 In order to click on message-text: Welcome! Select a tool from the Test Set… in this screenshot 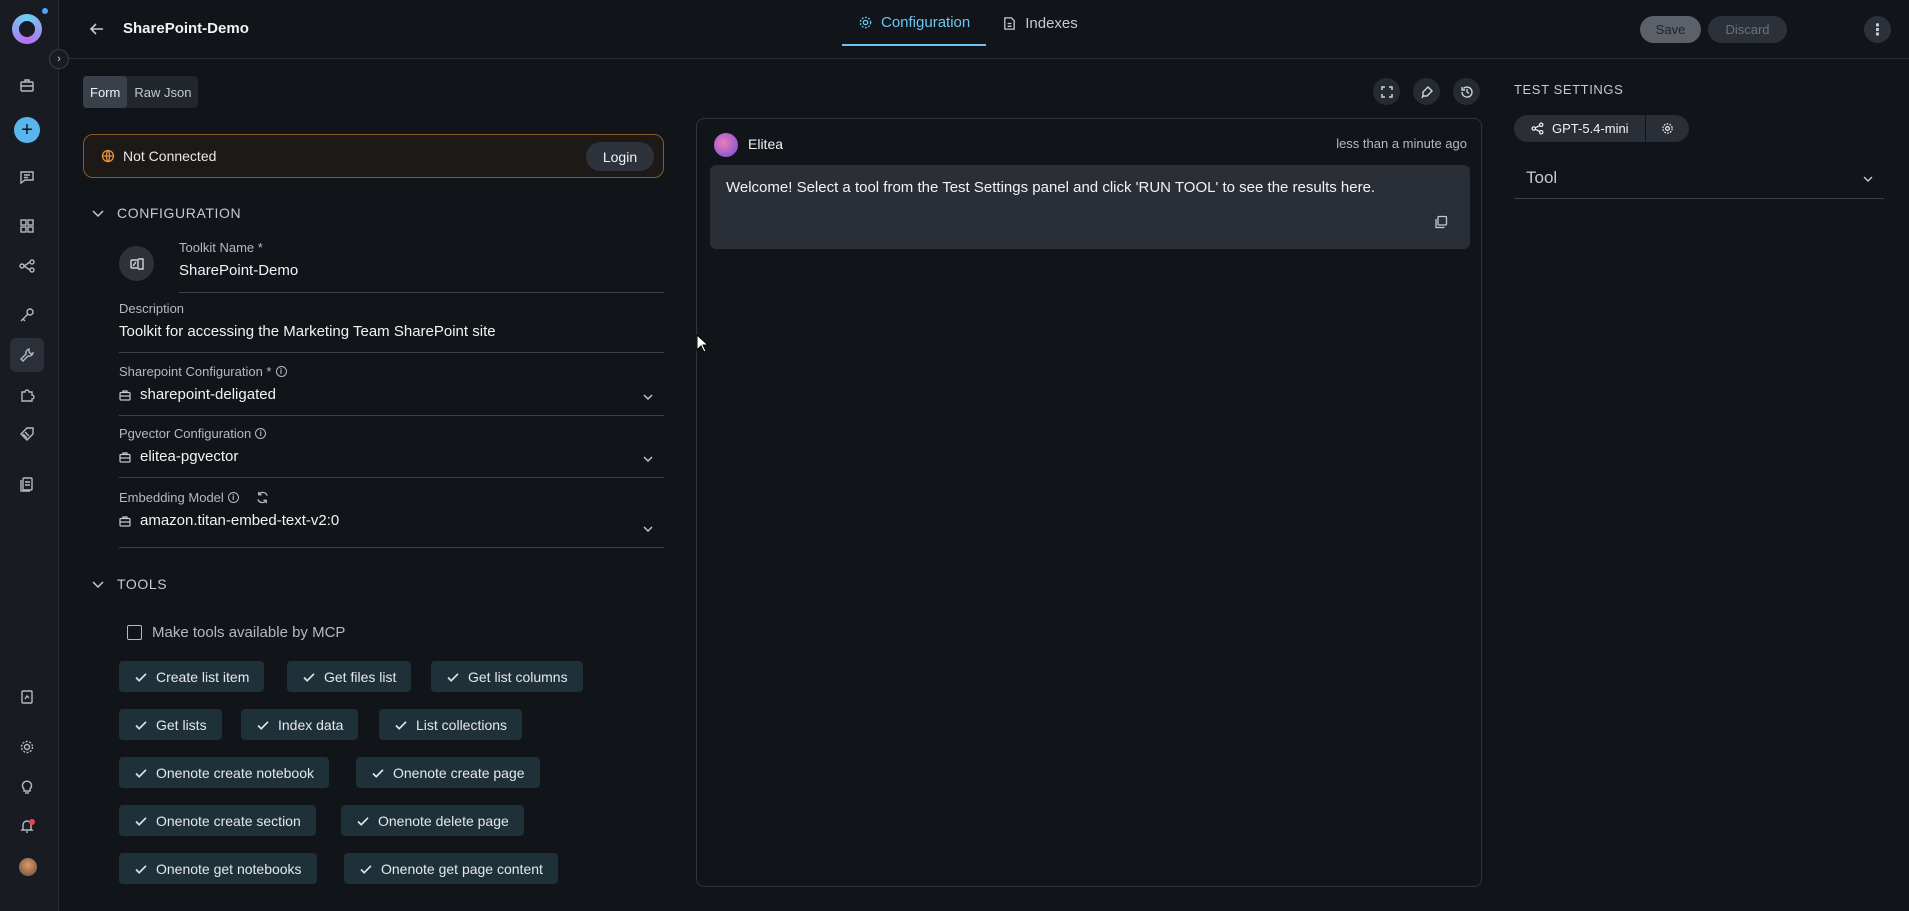, I will do `click(1051, 187)`.